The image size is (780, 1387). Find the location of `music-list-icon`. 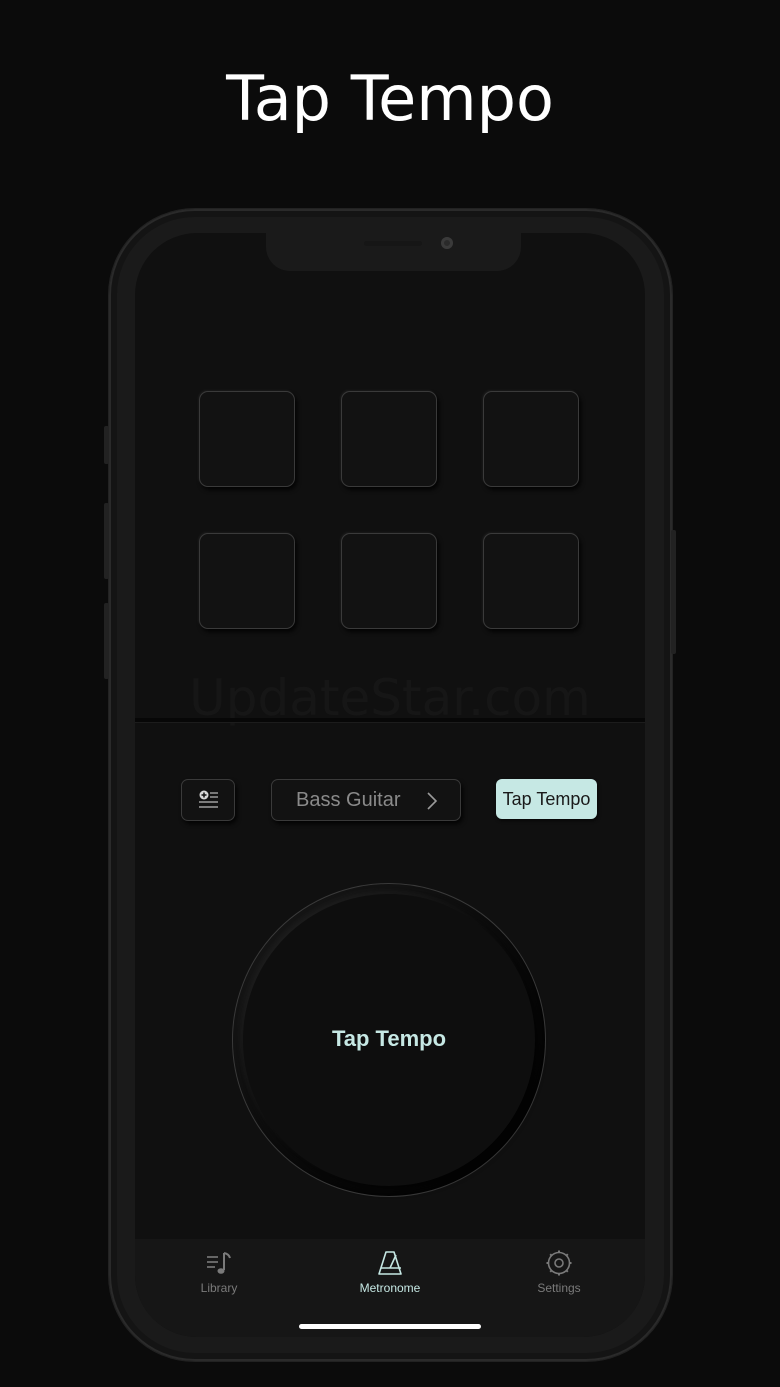

music-list-icon is located at coordinates (219, 1263).